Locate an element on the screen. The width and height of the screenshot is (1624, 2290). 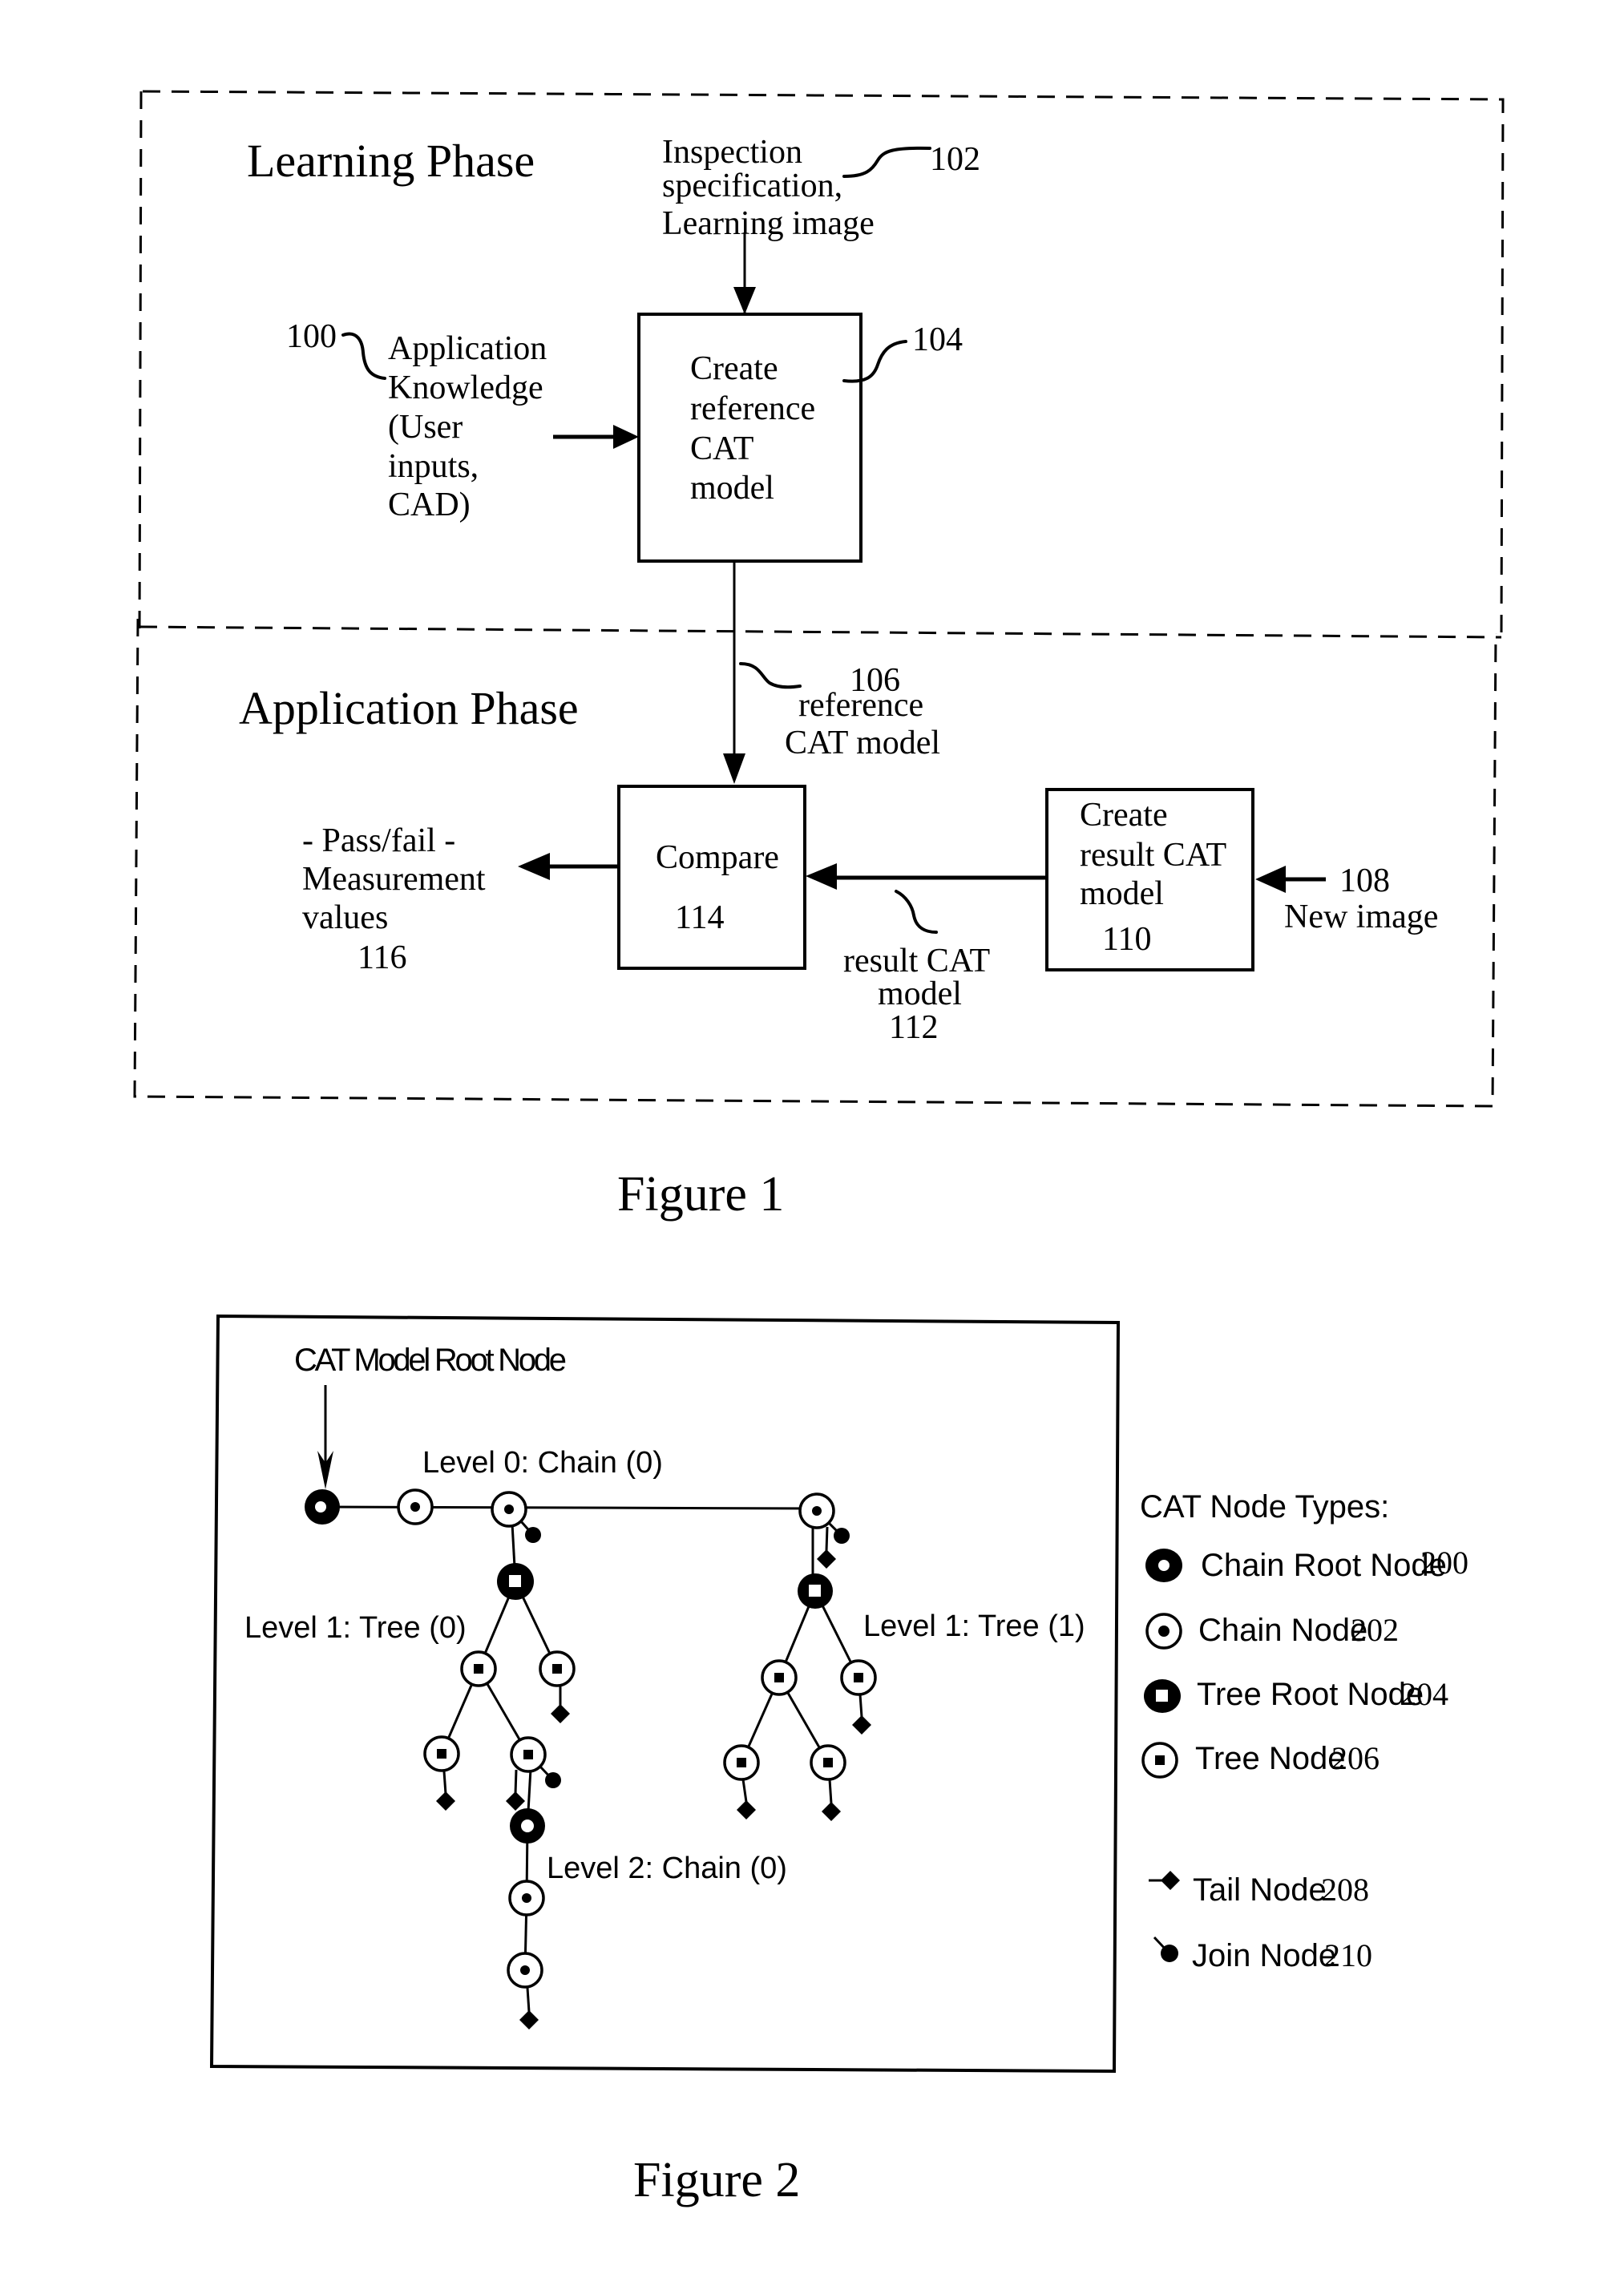
output-label: - Pass/fail - Measurement values 116 is located at coordinates (394, 899).